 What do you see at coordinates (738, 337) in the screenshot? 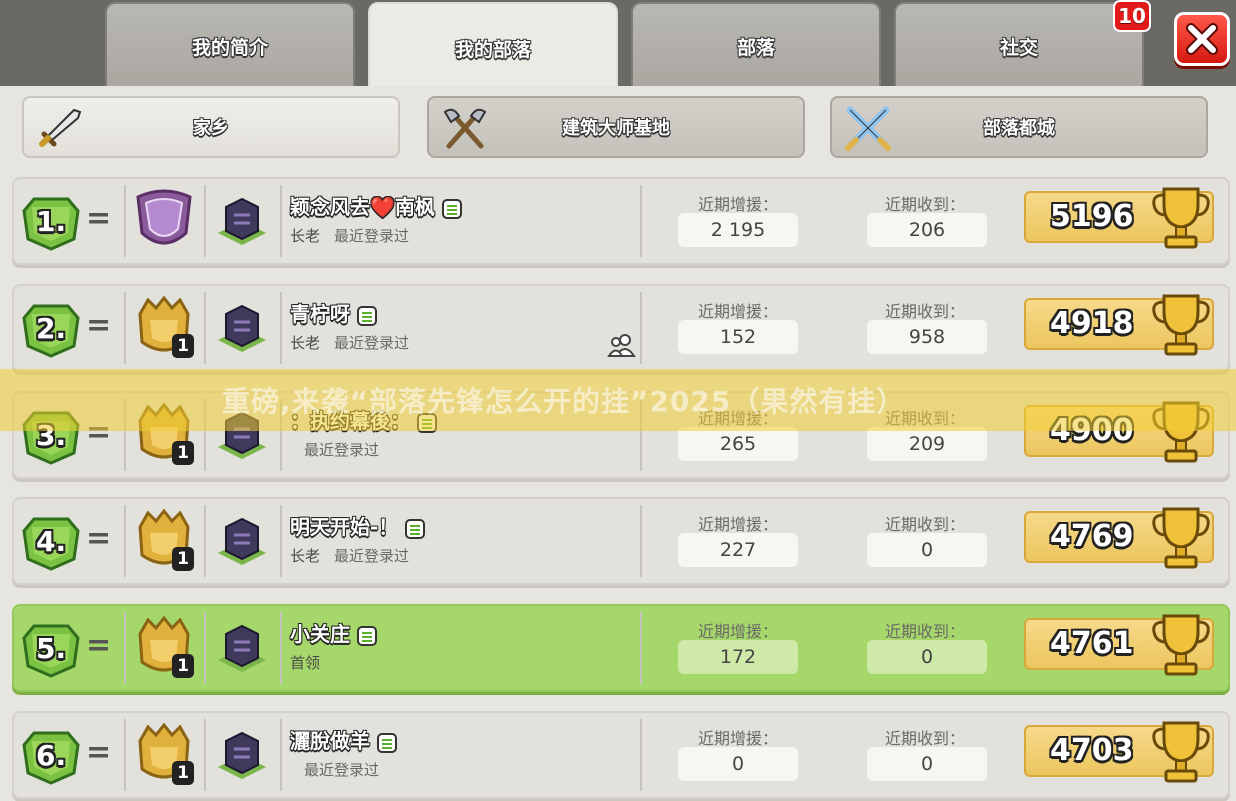
I see `donated-value: 152` at bounding box center [738, 337].